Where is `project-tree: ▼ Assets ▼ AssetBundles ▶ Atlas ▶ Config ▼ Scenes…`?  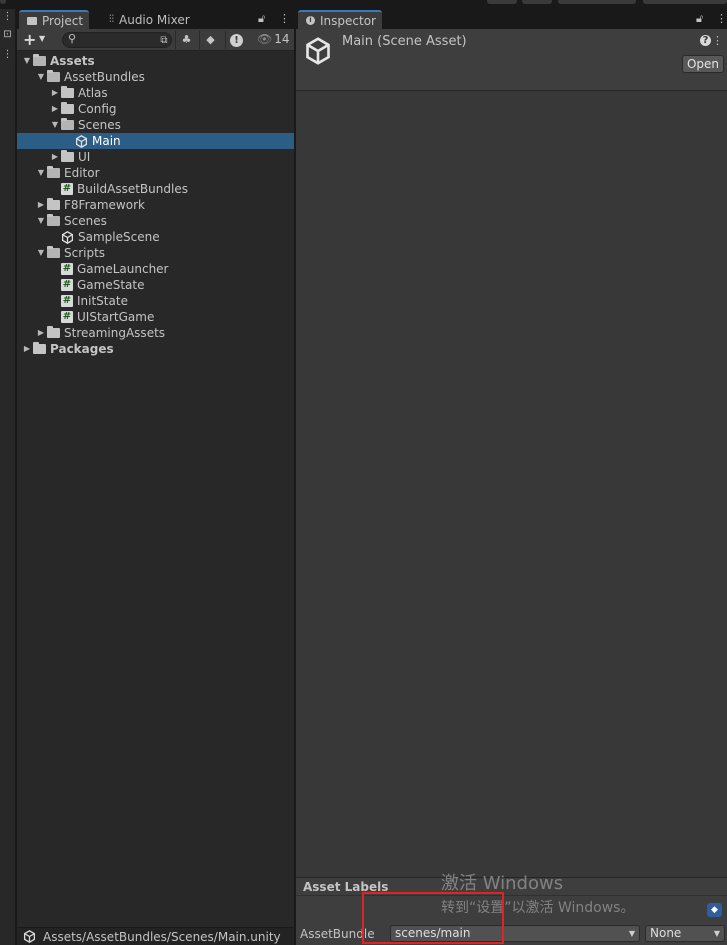 project-tree: ▼ Assets ▼ AssetBundles ▶ Atlas ▶ Config ▼ Scenes… is located at coordinates (155, 205).